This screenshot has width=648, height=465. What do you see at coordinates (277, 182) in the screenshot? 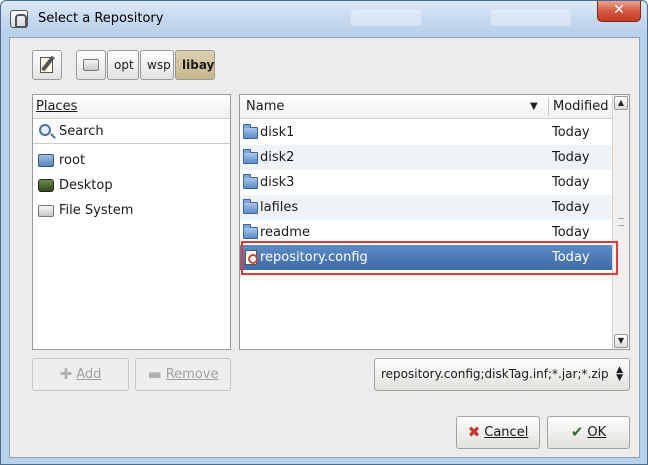
I see `file-name: disk3` at bounding box center [277, 182].